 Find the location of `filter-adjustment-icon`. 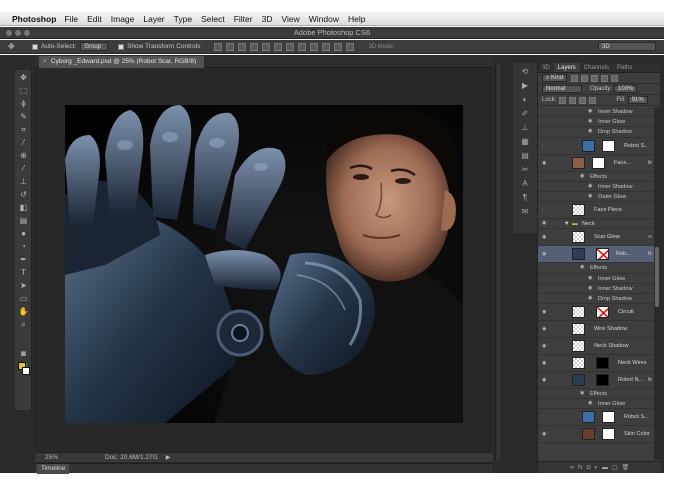

filter-adjustment-icon is located at coordinates (585, 78).